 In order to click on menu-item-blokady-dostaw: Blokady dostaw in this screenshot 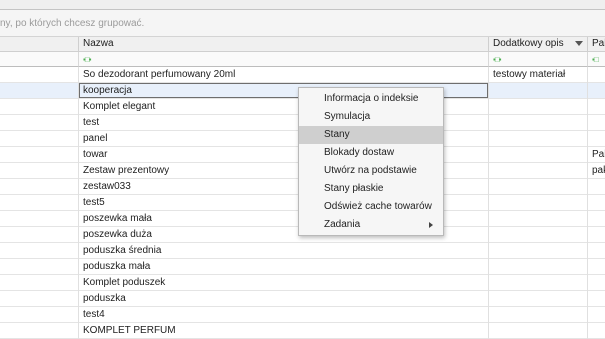, I will do `click(371, 153)`.